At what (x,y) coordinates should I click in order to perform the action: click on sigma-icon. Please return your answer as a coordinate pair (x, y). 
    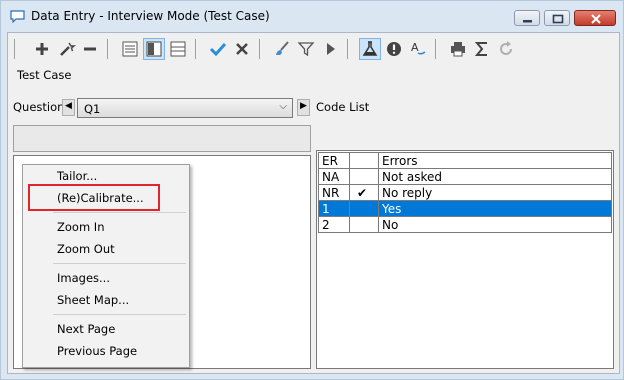
    Looking at the image, I should click on (480, 49).